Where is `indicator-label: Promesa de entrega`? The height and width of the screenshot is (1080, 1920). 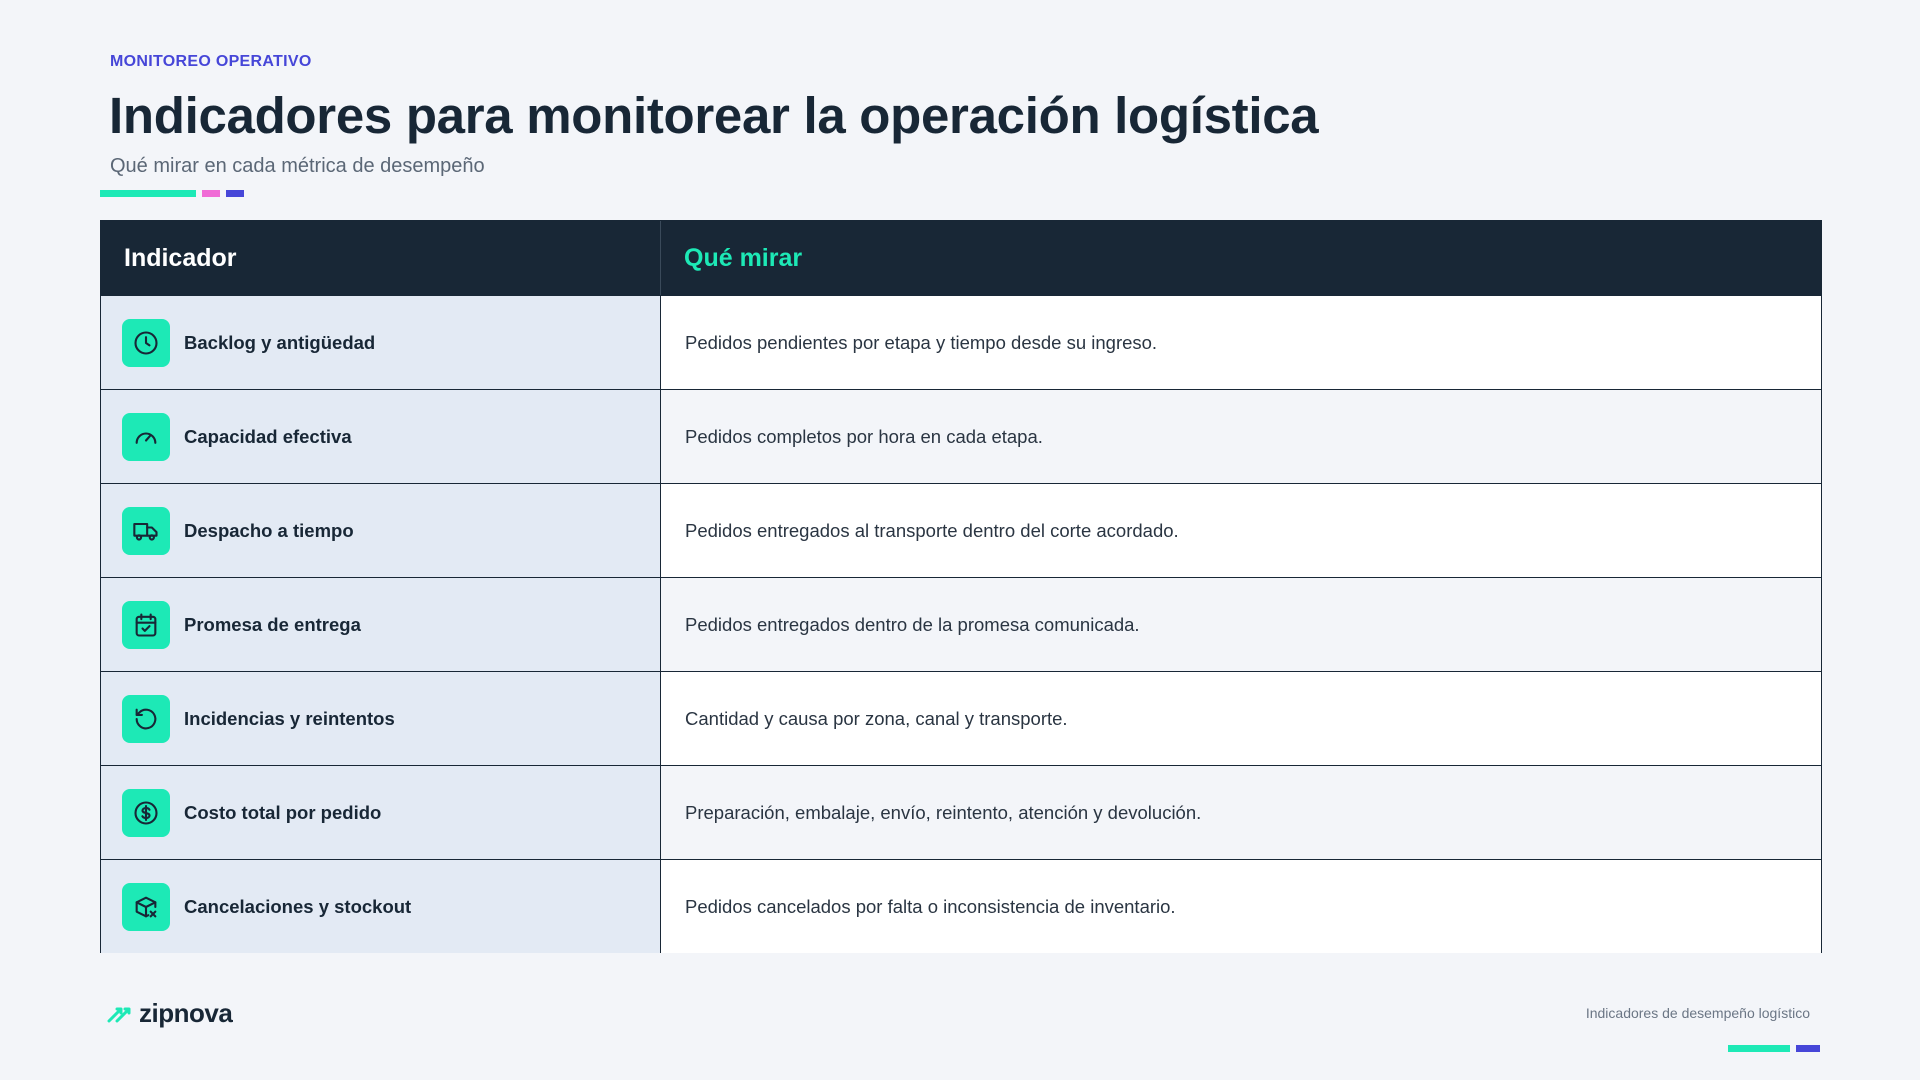 indicator-label: Promesa de entrega is located at coordinates (272, 624).